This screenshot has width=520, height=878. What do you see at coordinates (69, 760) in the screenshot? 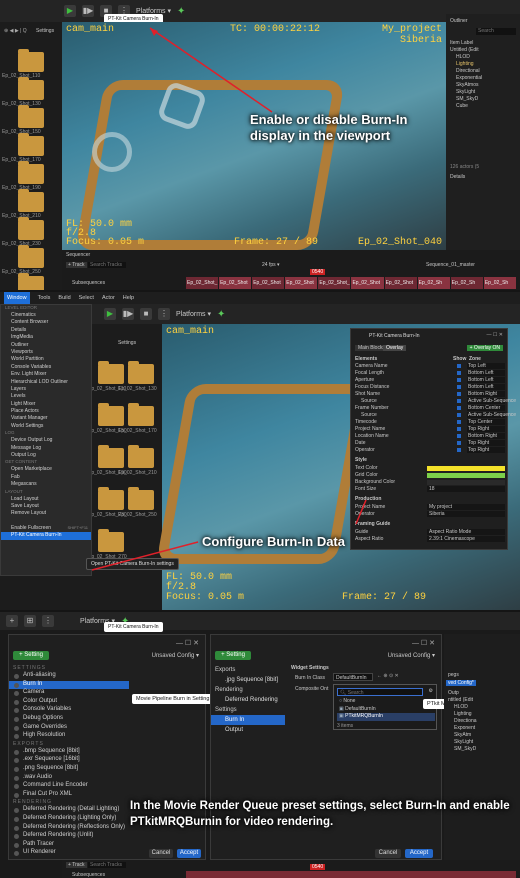
I see `setting-item: .exr Sequence [16bit]` at bounding box center [69, 760].